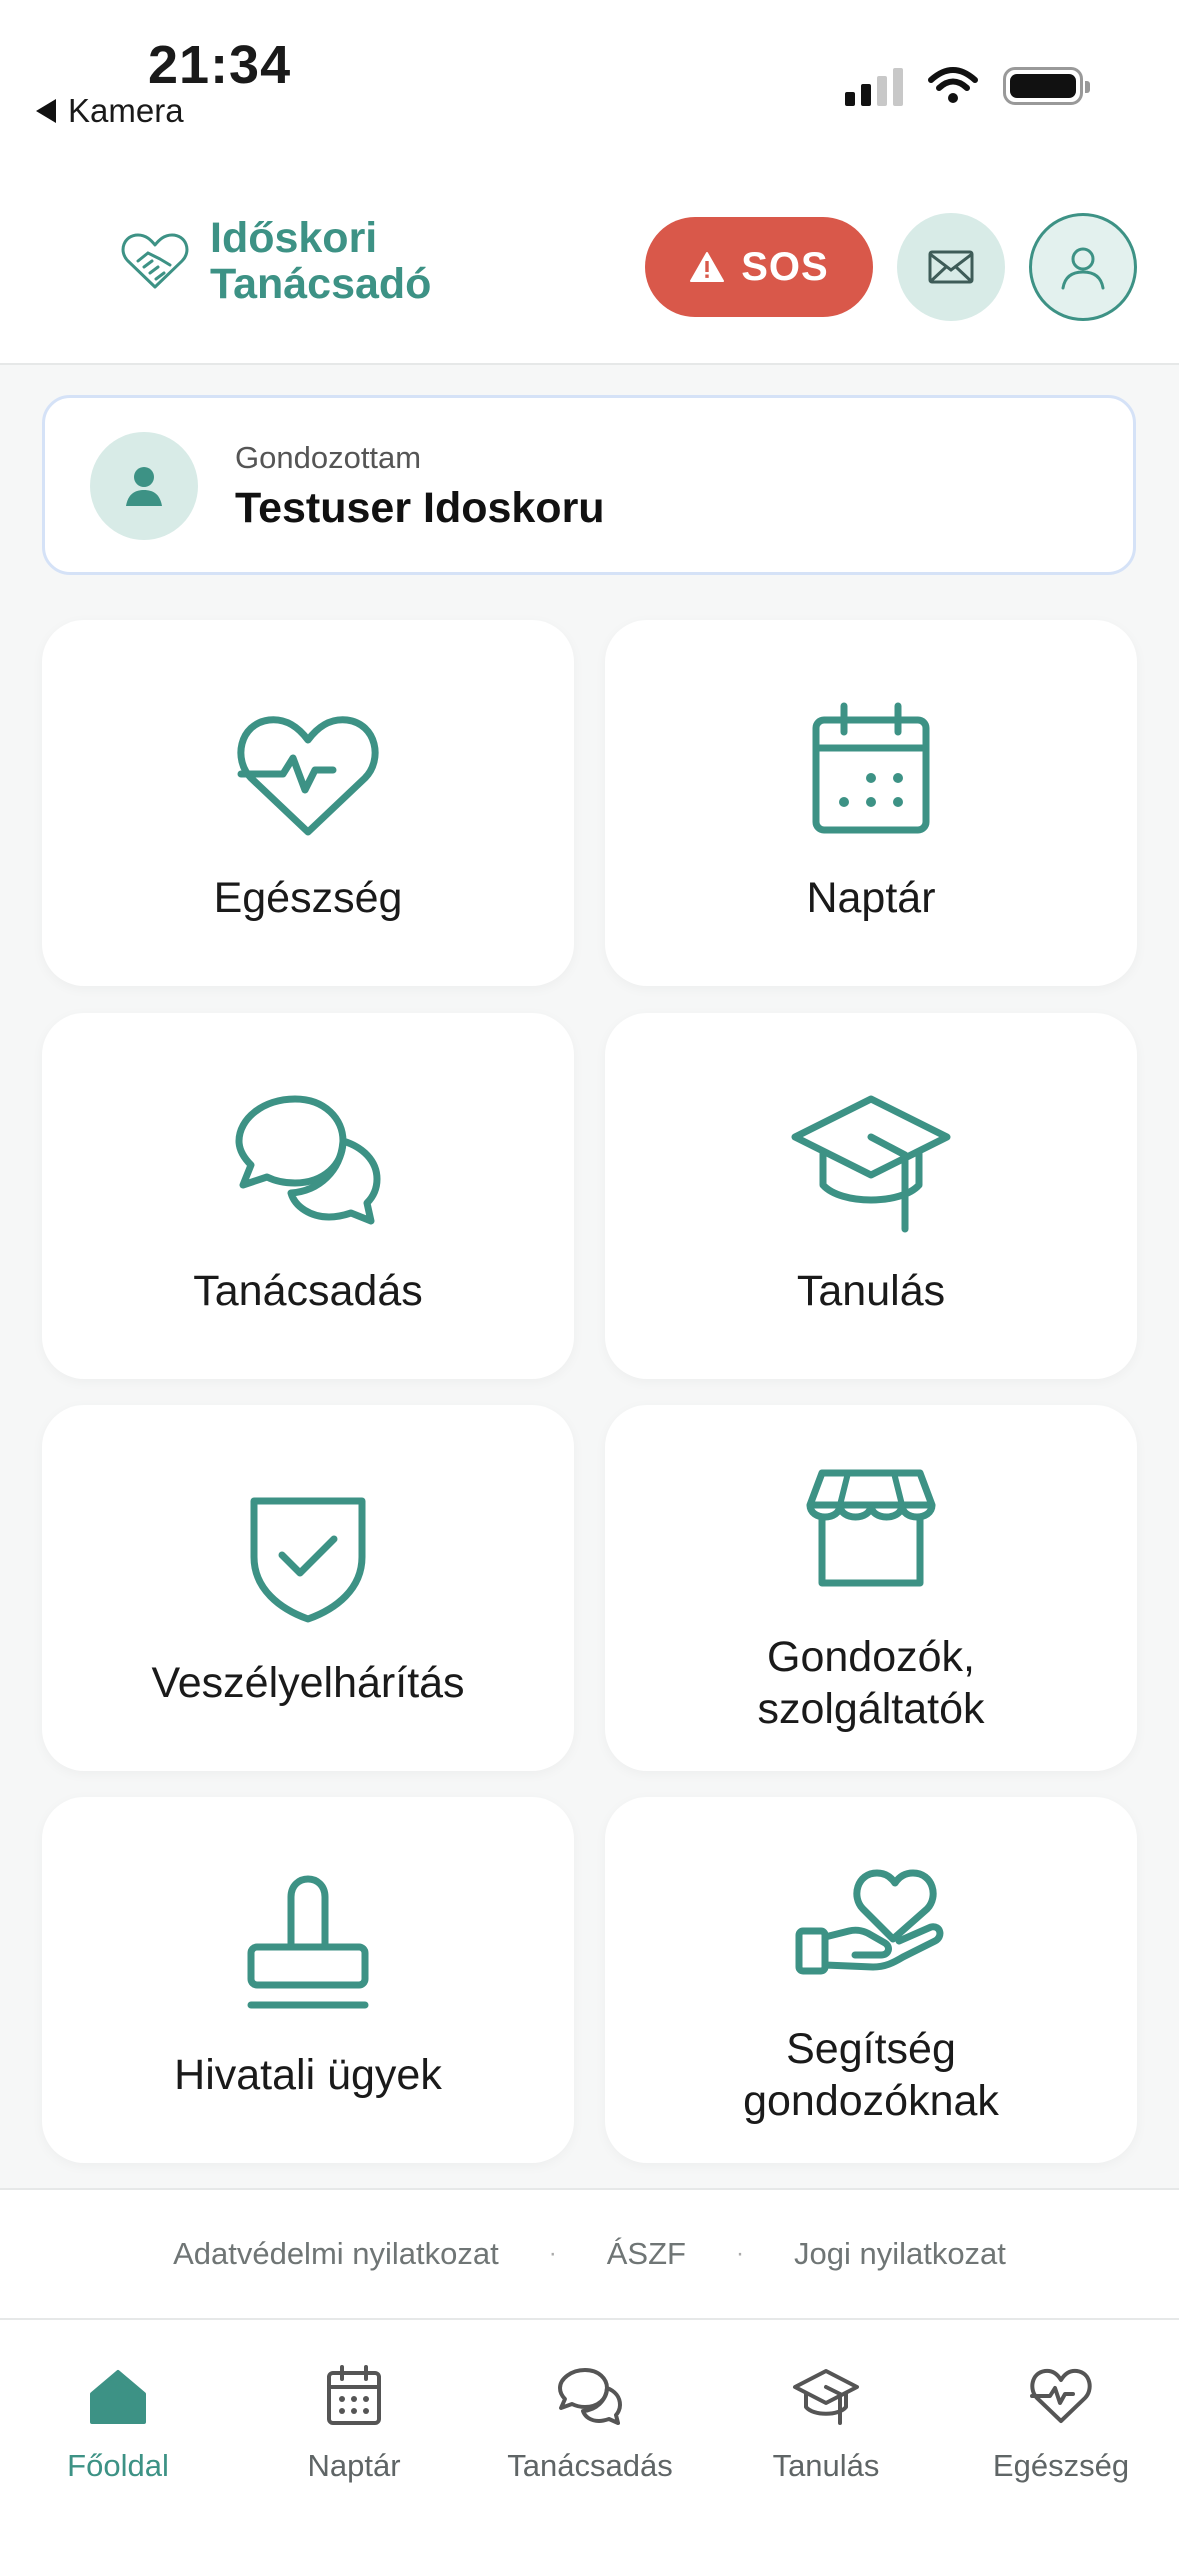  I want to click on tile-health-label: Egészség, so click(308, 898).